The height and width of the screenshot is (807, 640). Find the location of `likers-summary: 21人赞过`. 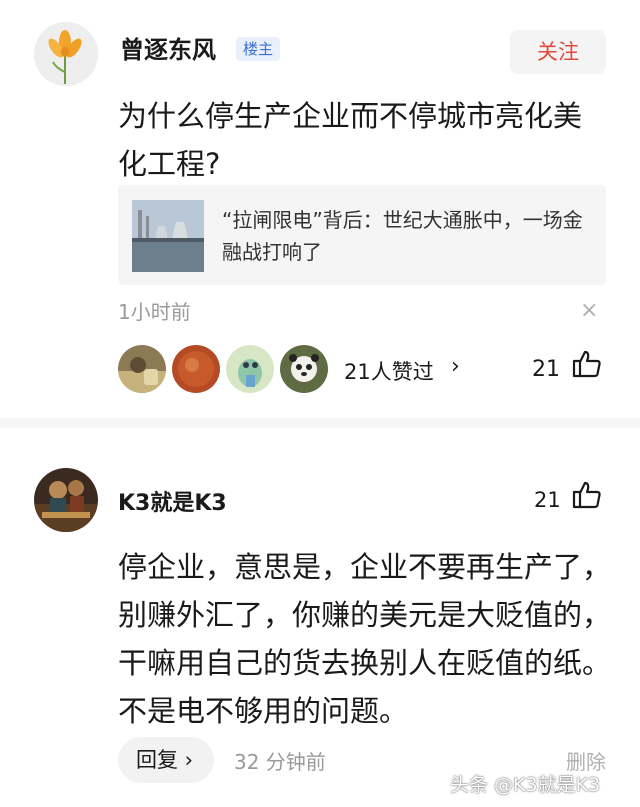

likers-summary: 21人赞过 is located at coordinates (389, 371).